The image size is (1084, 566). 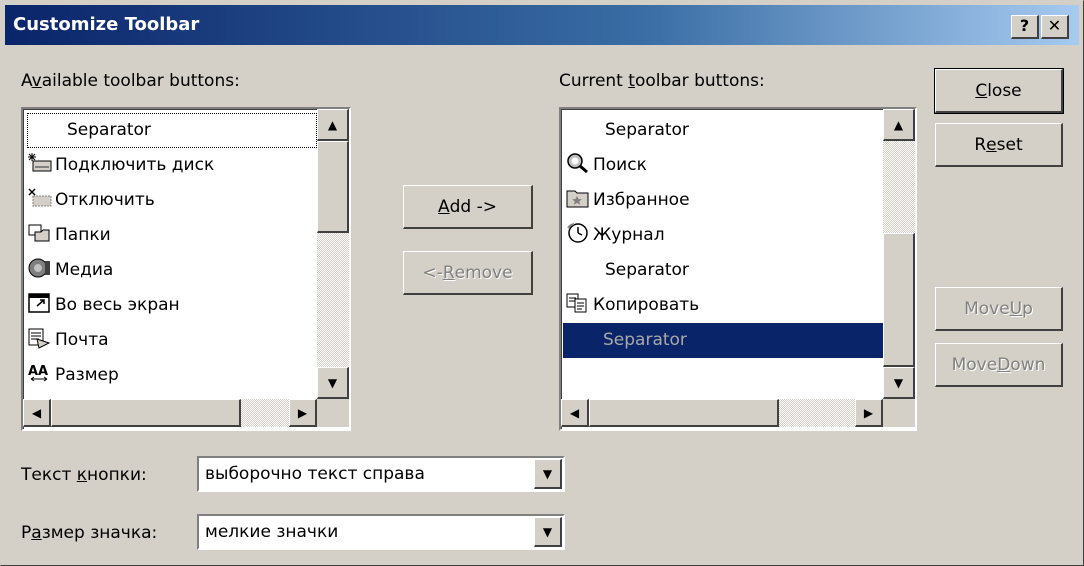 I want to click on help-button: ?, so click(x=1025, y=27).